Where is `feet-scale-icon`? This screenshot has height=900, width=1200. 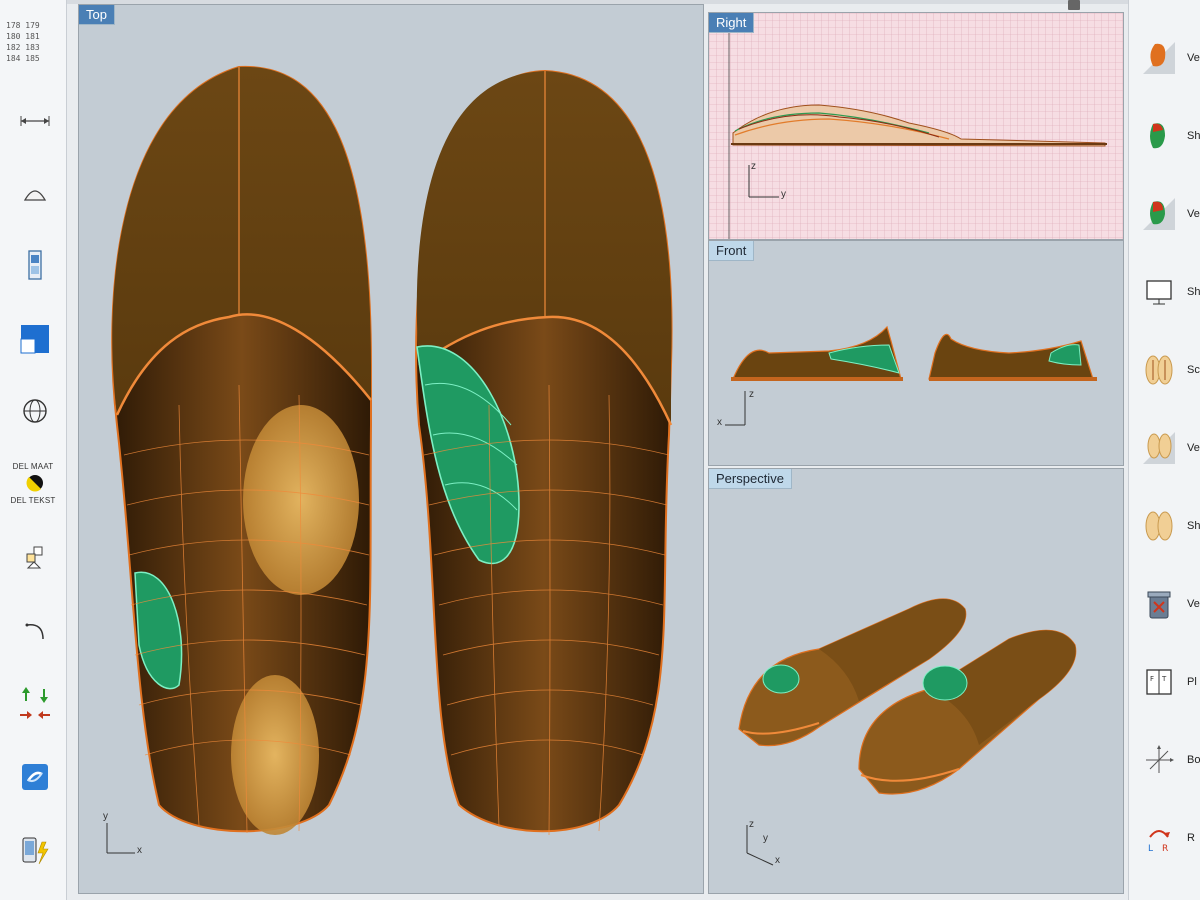
feet-scale-icon is located at coordinates (1159, 370).